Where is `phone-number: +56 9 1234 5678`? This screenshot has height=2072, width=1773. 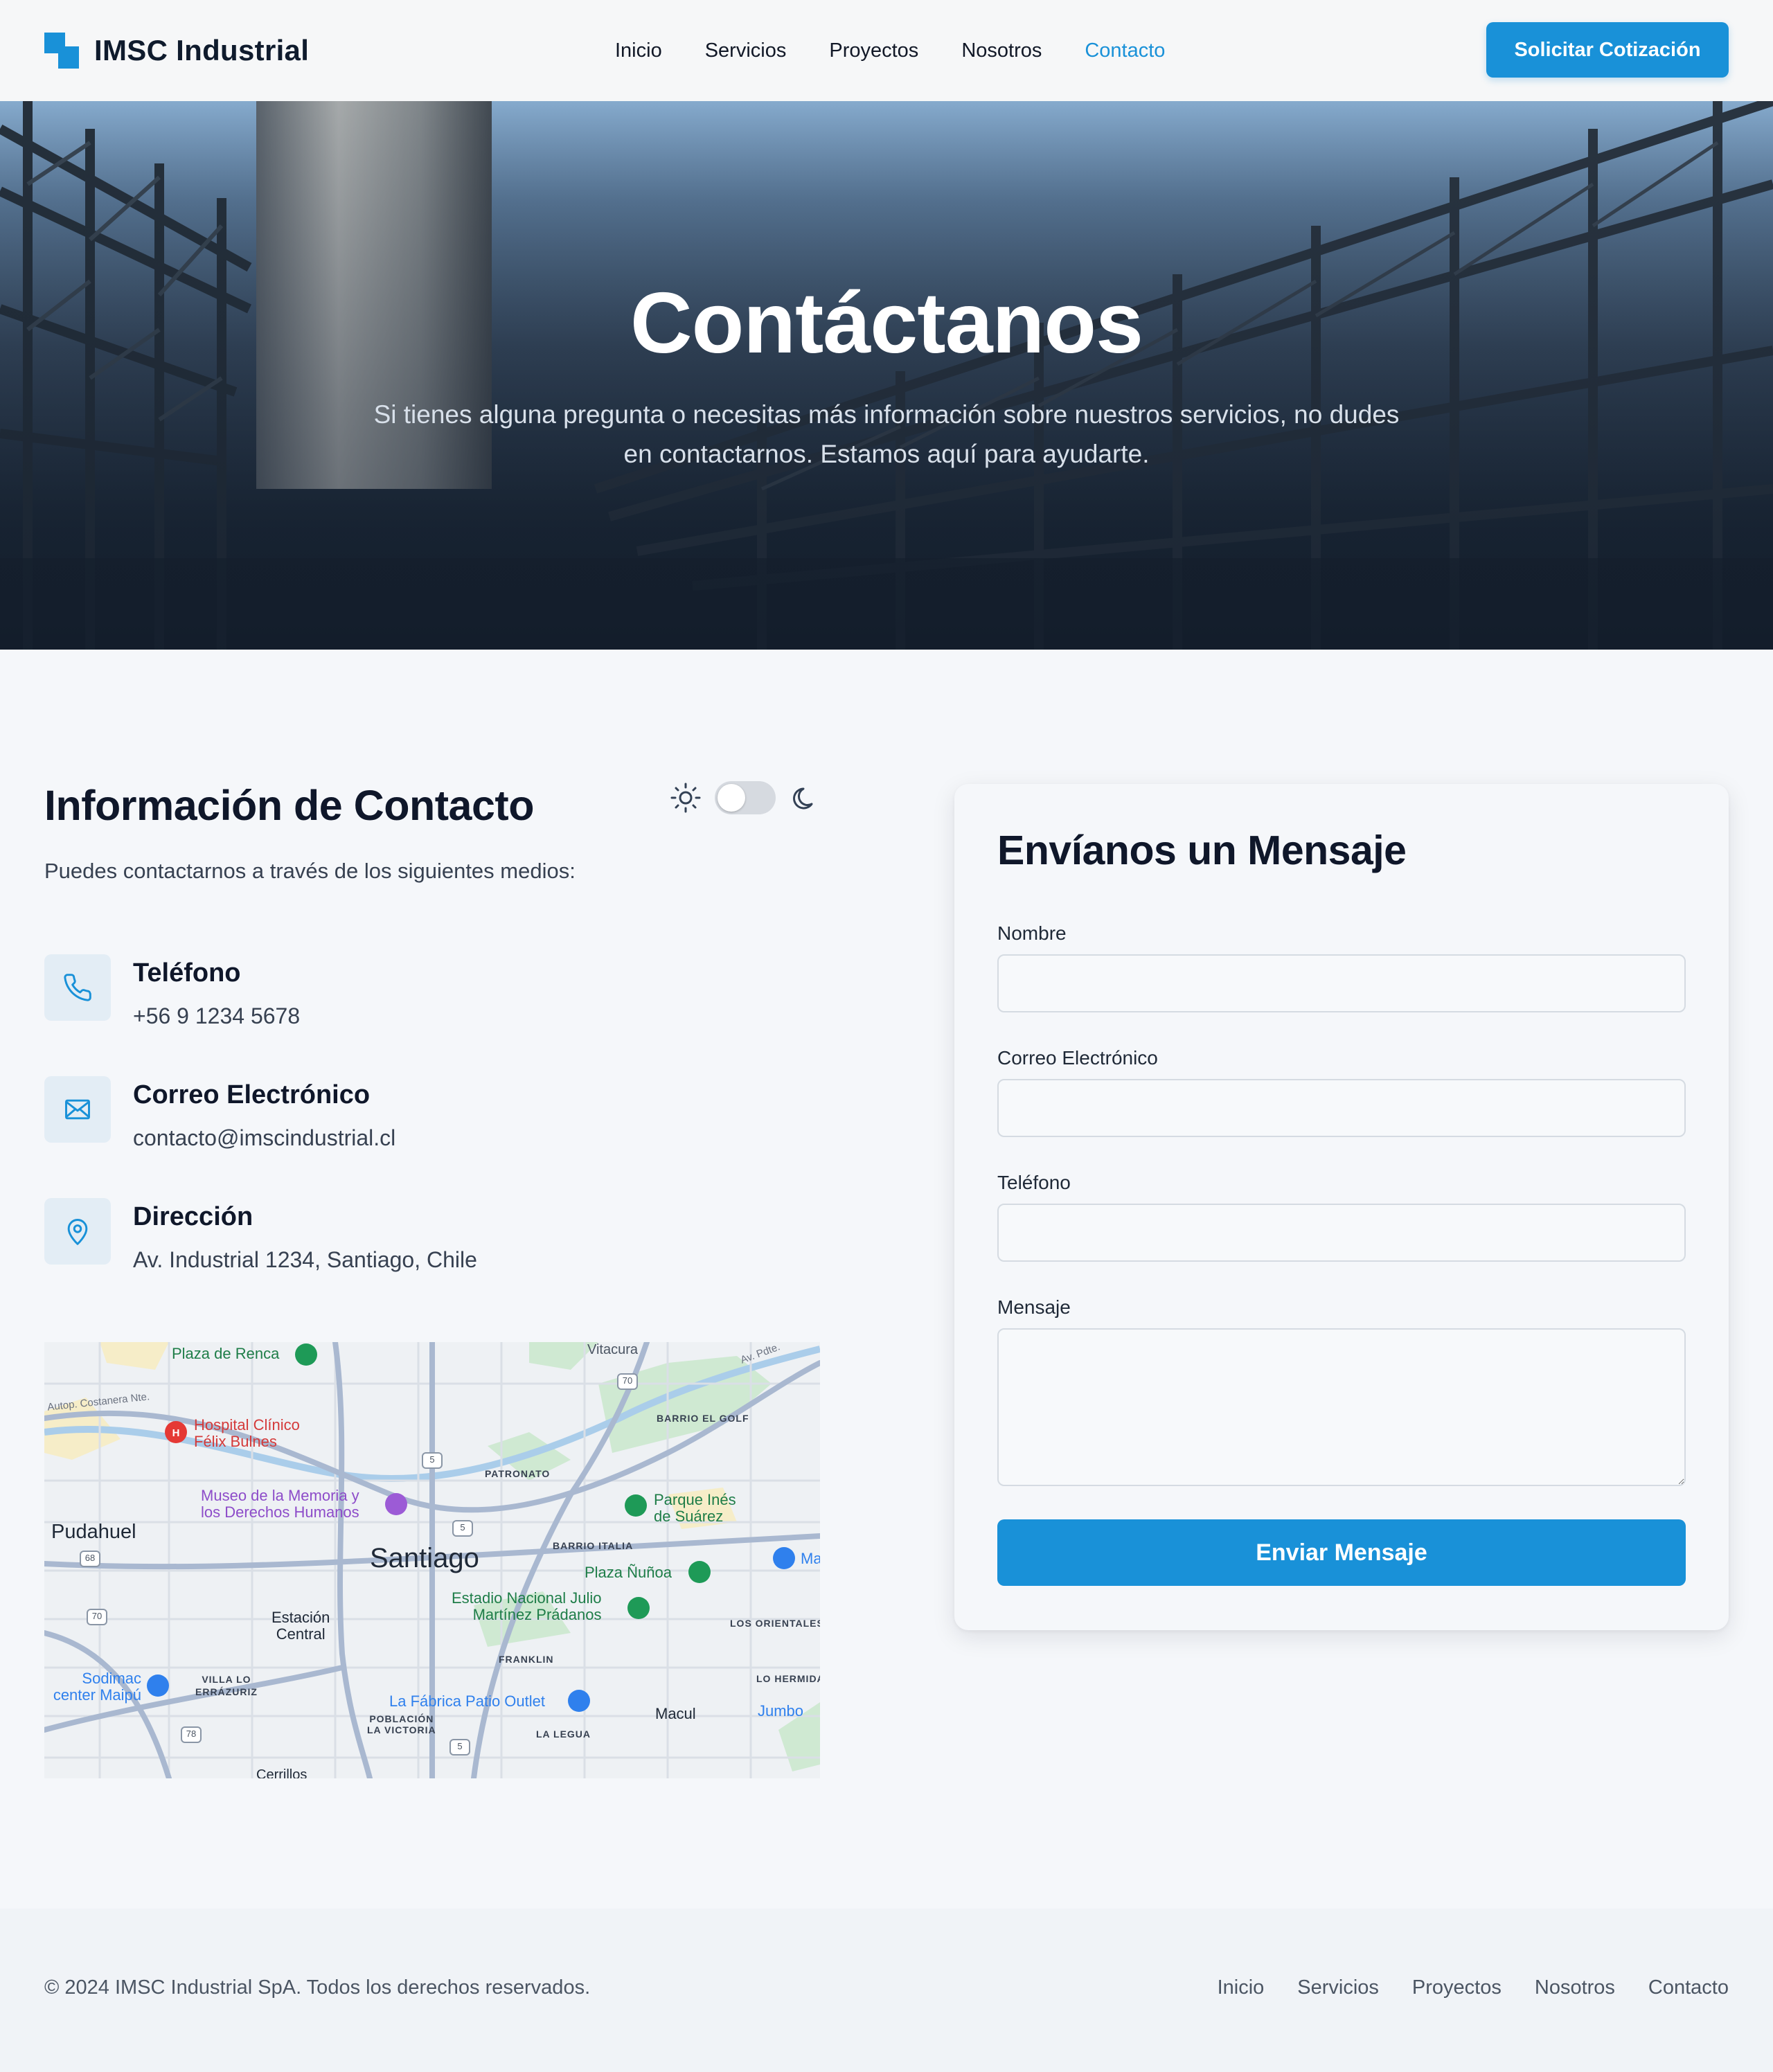
phone-number: +56 9 1234 5678 is located at coordinates (216, 1016).